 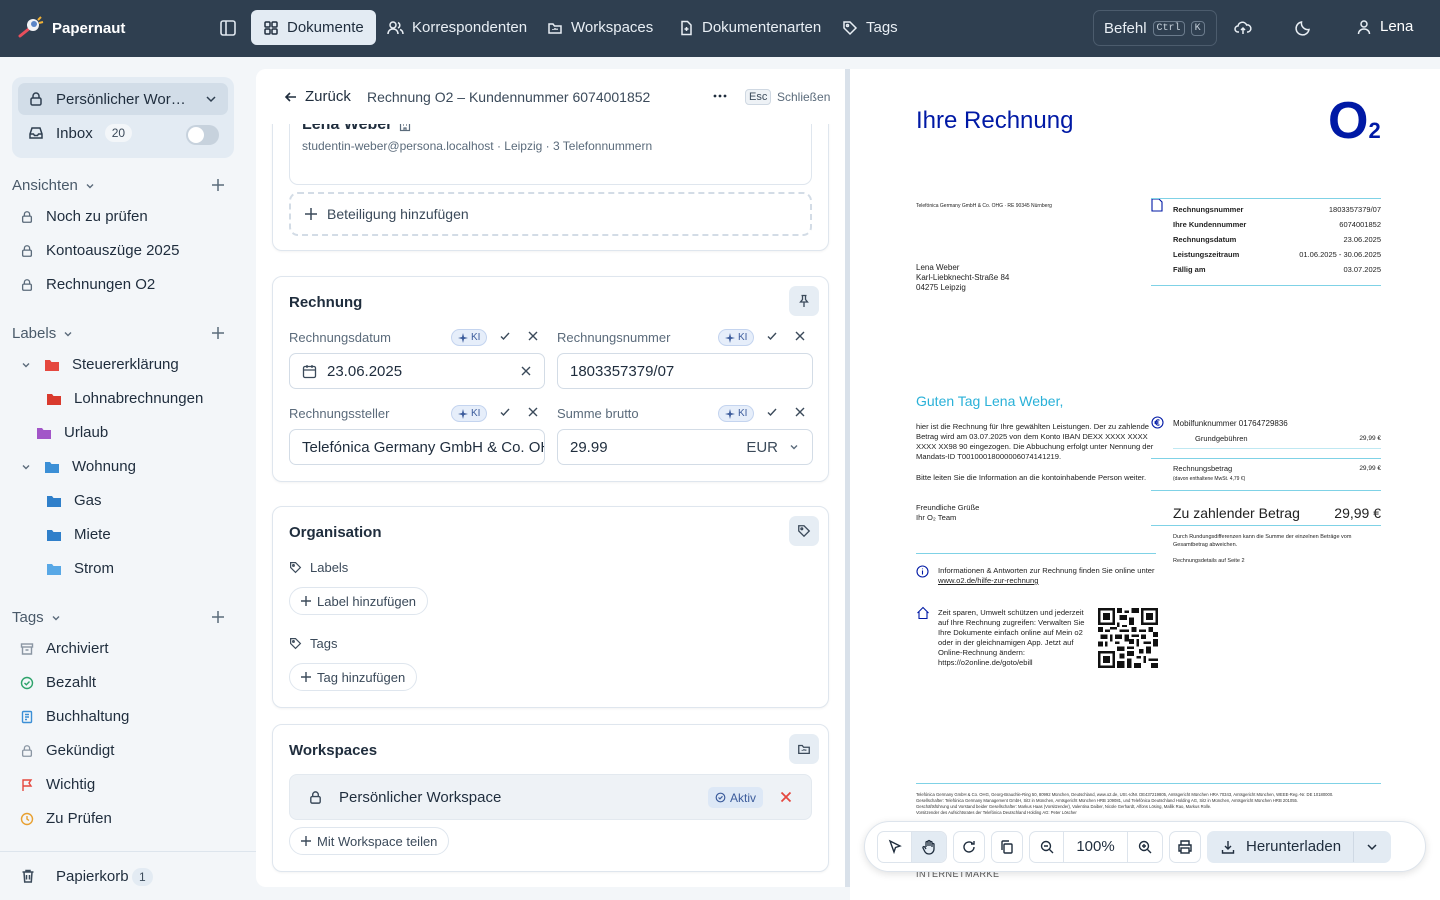 What do you see at coordinates (139, 398) in the screenshot?
I see `label-item-label: Lohnabrechnungen` at bounding box center [139, 398].